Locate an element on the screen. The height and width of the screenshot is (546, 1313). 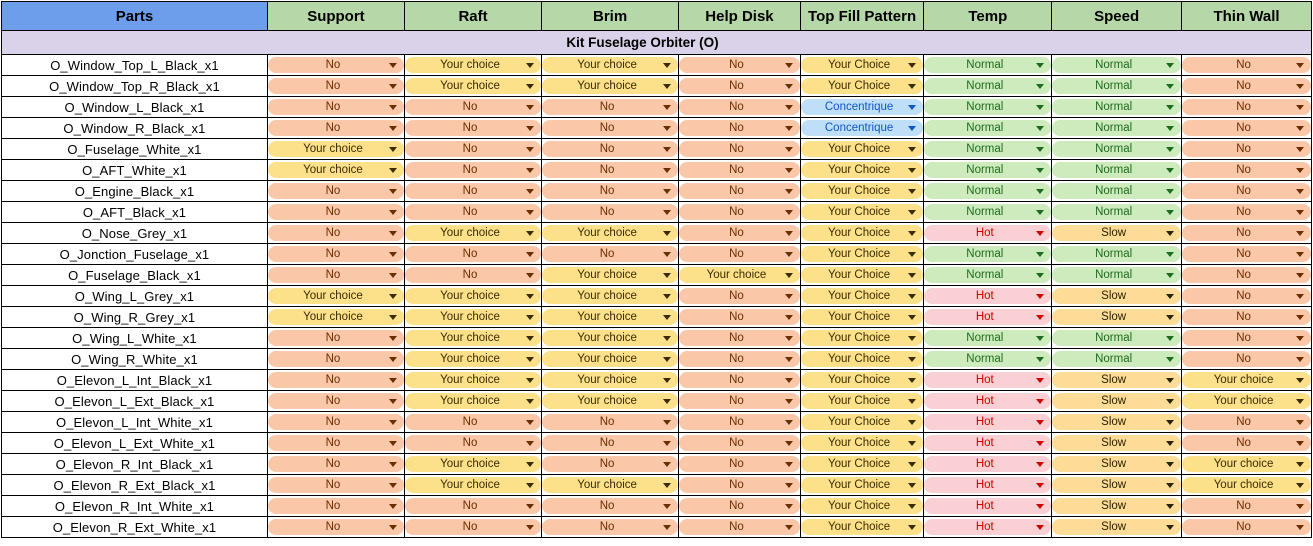
dropdown-helpdisk: Your choice is located at coordinates (739, 275).